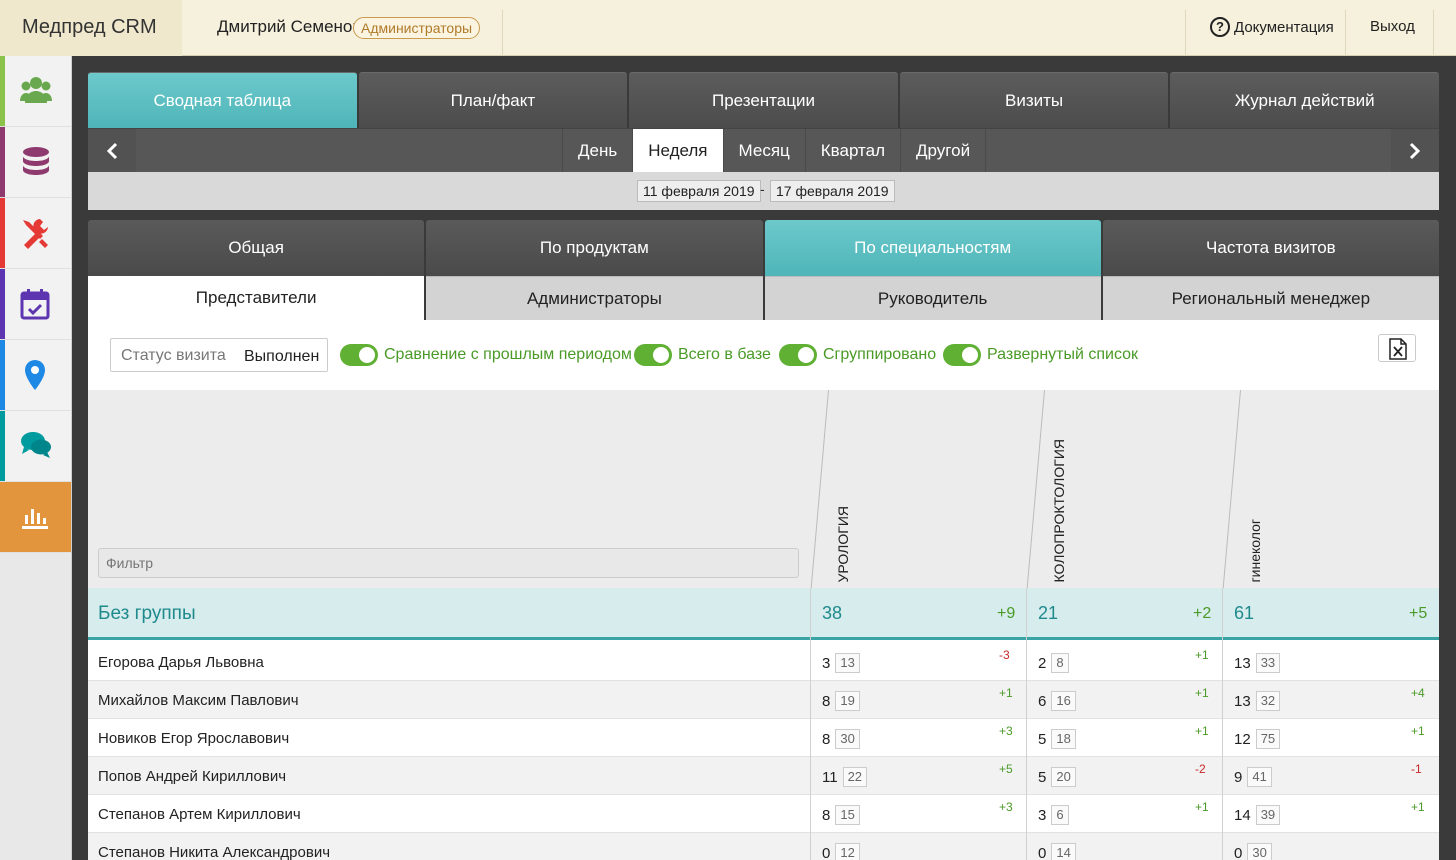 The height and width of the screenshot is (860, 1456). Describe the element at coordinates (1259, 851) in the screenshot. I see `cell-total: 30` at that location.